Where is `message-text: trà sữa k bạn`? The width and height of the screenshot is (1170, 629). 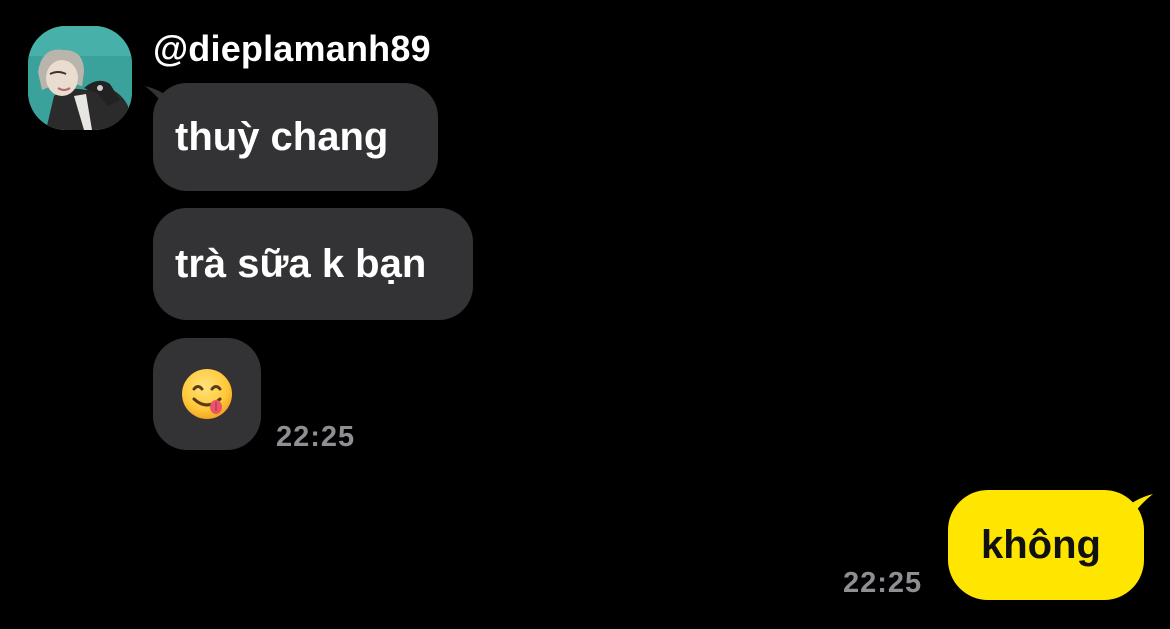 message-text: trà sữa k bạn is located at coordinates (301, 263).